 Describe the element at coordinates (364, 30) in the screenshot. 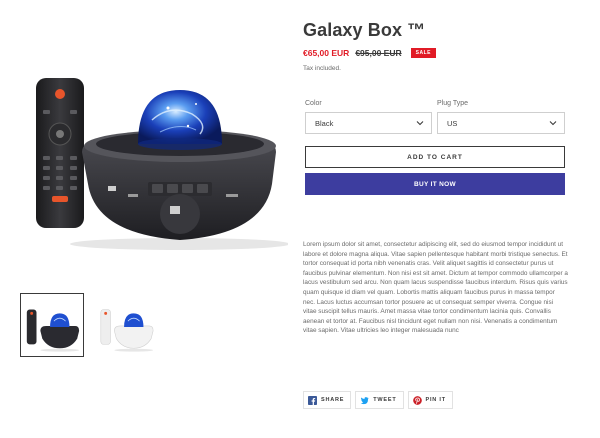

I see `product-title: Galaxy Box ™` at that location.